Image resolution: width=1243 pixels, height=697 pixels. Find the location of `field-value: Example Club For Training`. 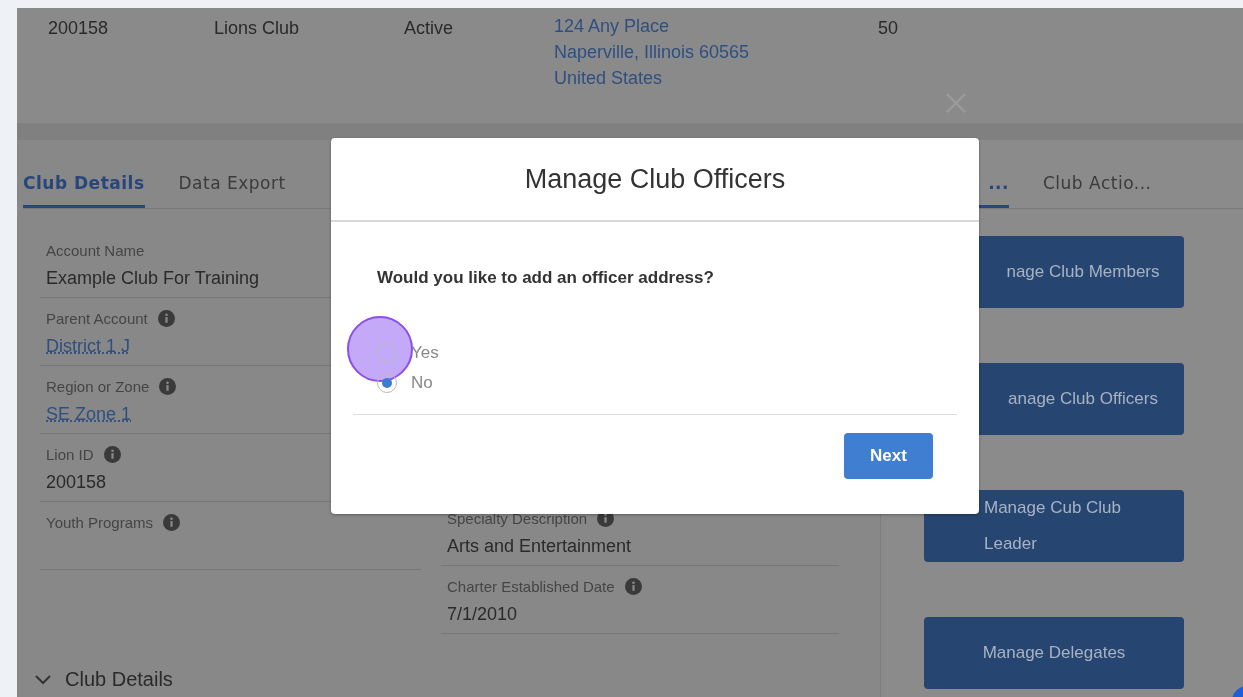

field-value: Example Club For Training is located at coordinates (153, 278).